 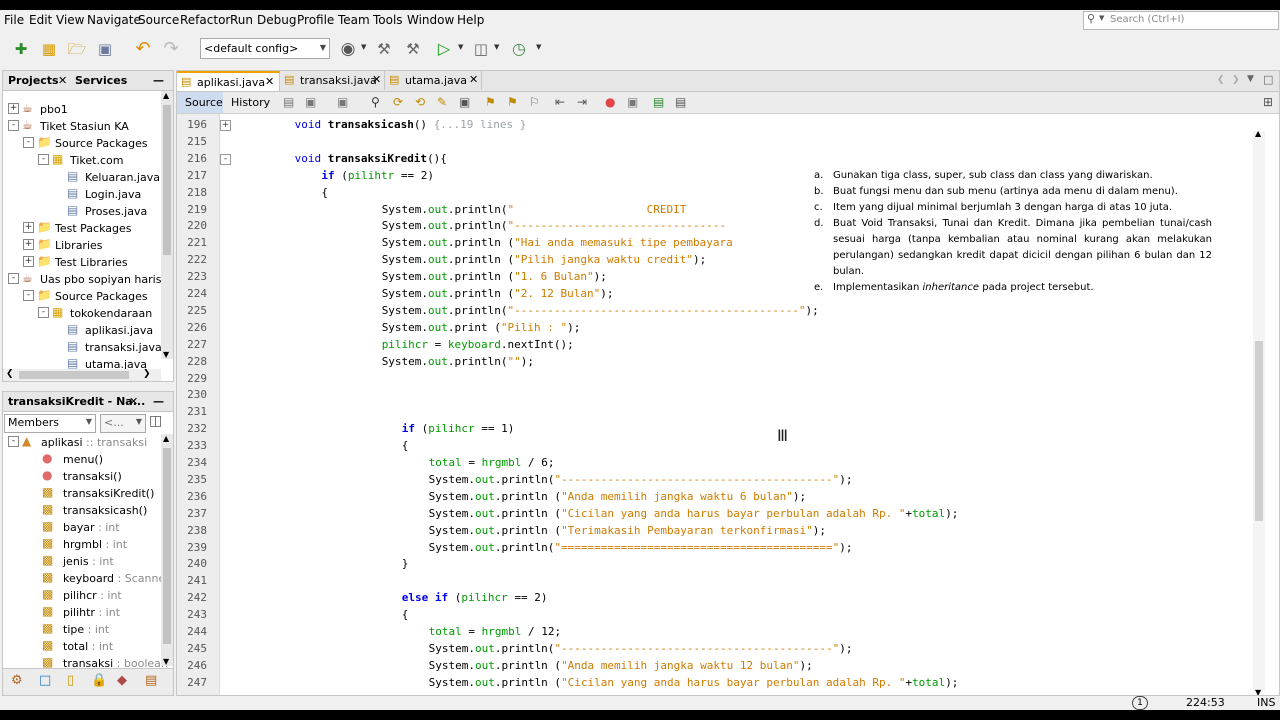 What do you see at coordinates (371, 160) in the screenshot?
I see `code-line: void transaksiKredit(){` at bounding box center [371, 160].